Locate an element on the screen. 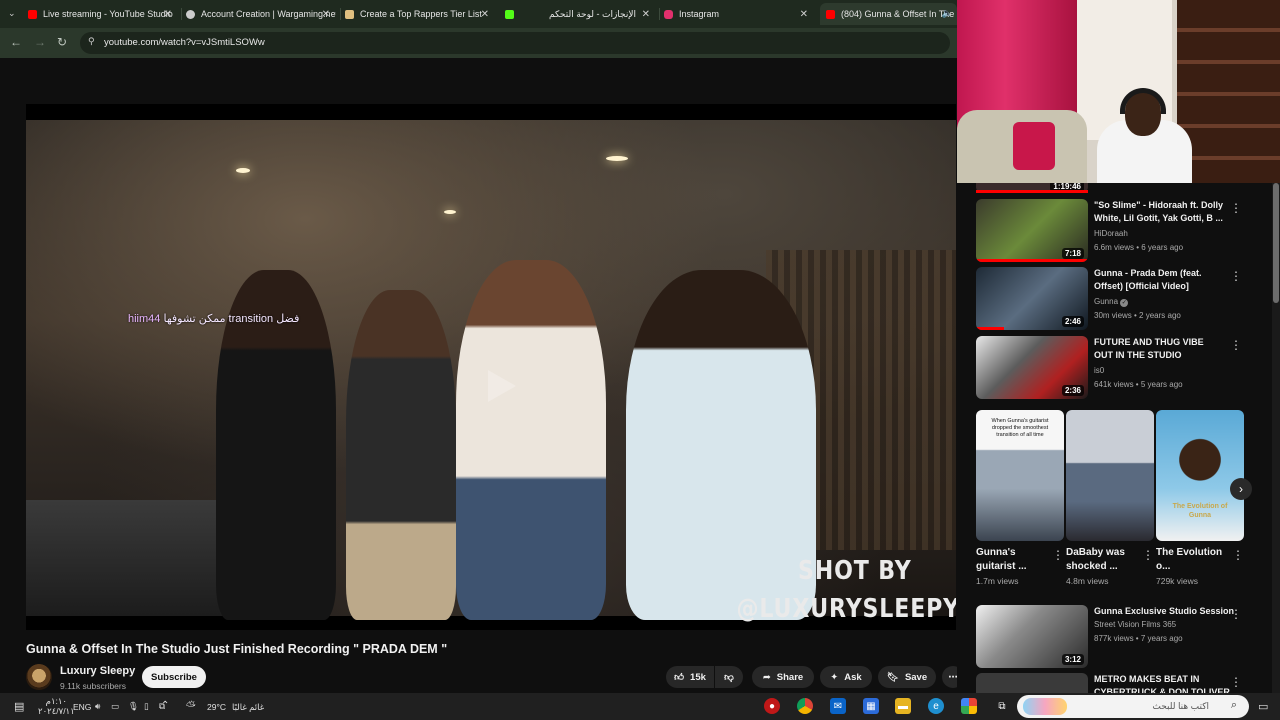 The image size is (1280, 720). site-info-icon: ⚲ is located at coordinates (91, 41).